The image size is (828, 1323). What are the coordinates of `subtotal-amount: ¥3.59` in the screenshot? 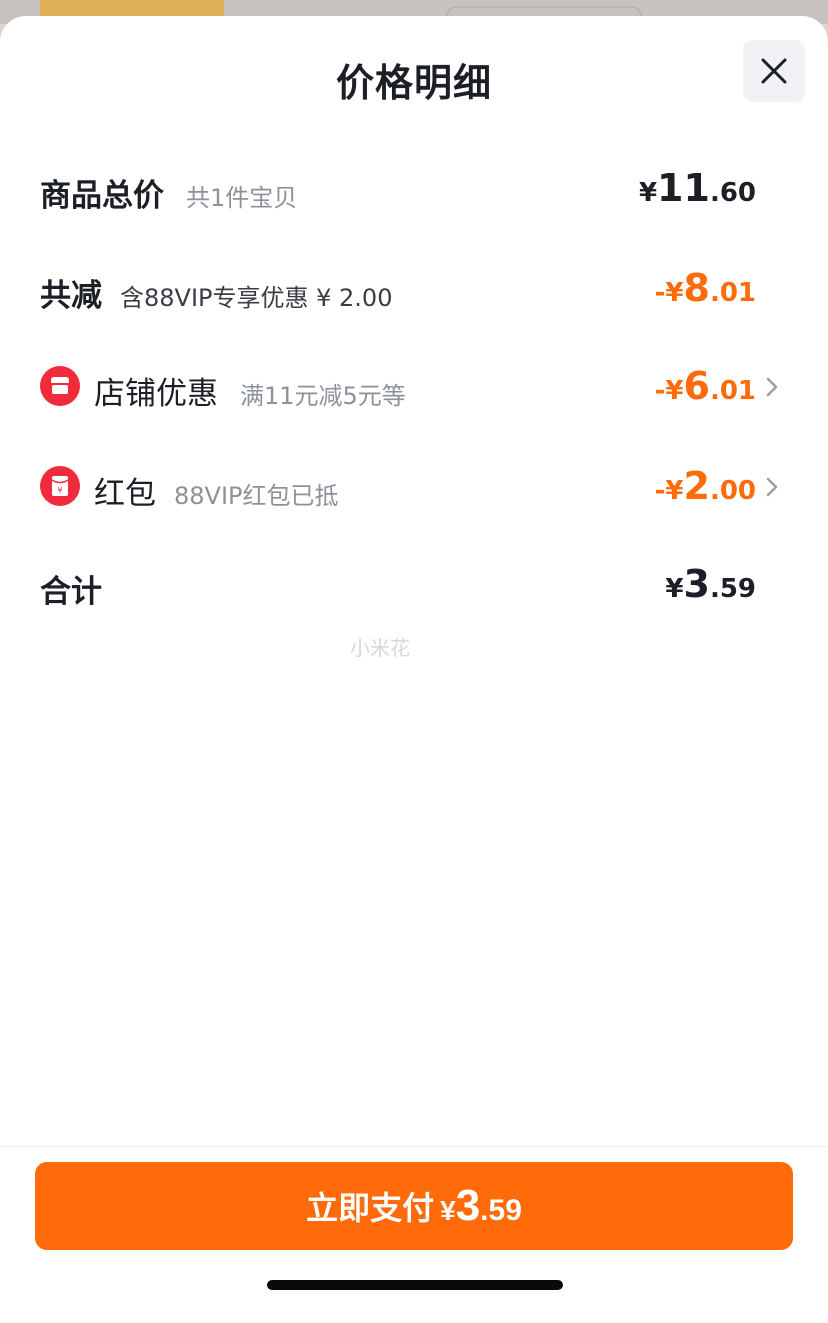 It's located at (710, 584).